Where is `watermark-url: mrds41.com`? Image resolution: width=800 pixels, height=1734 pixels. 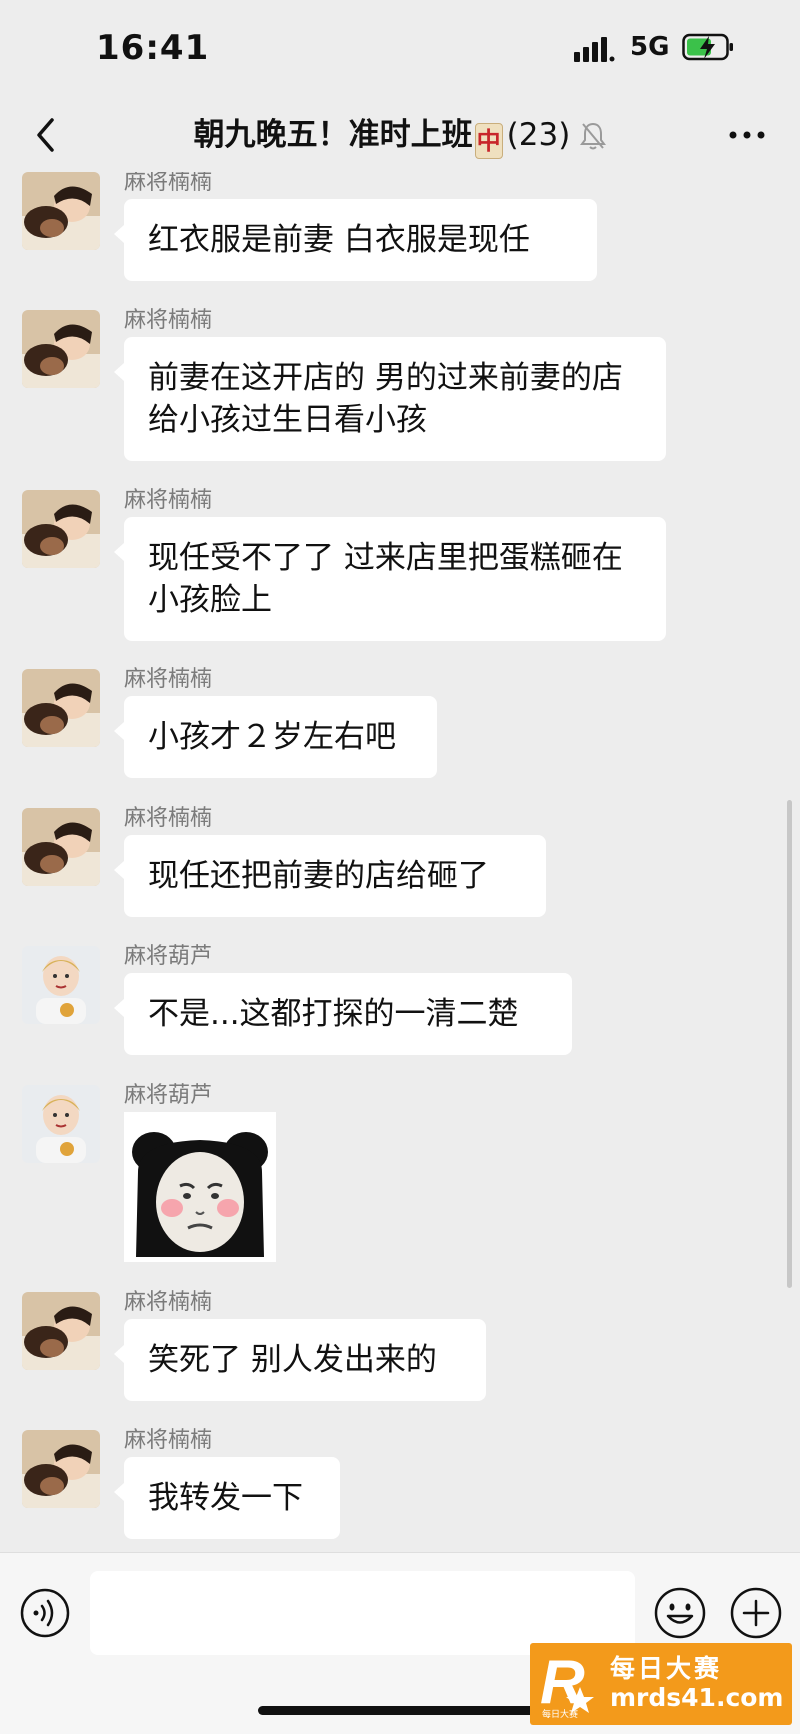
watermark-url: mrds41.com is located at coordinates (697, 1697).